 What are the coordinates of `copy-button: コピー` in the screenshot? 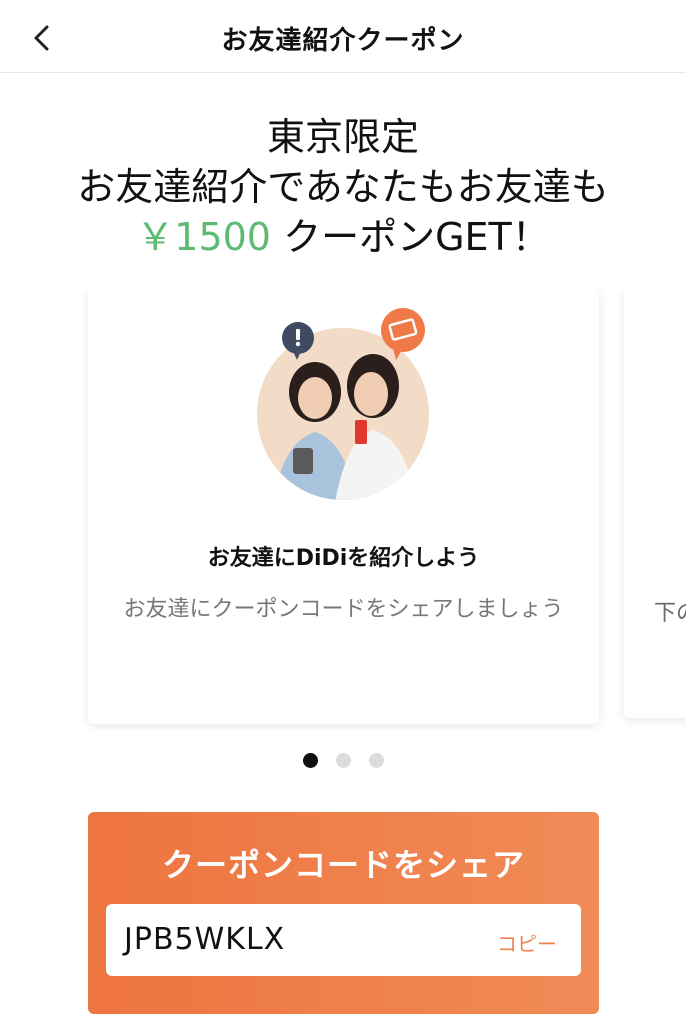 It's located at (527, 942).